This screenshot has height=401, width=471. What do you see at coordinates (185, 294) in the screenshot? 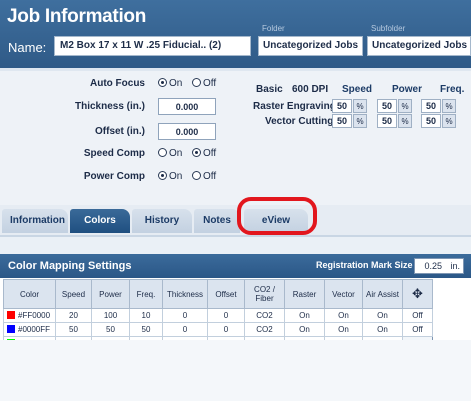
I see `col-header-thickness: Thickness` at bounding box center [185, 294].